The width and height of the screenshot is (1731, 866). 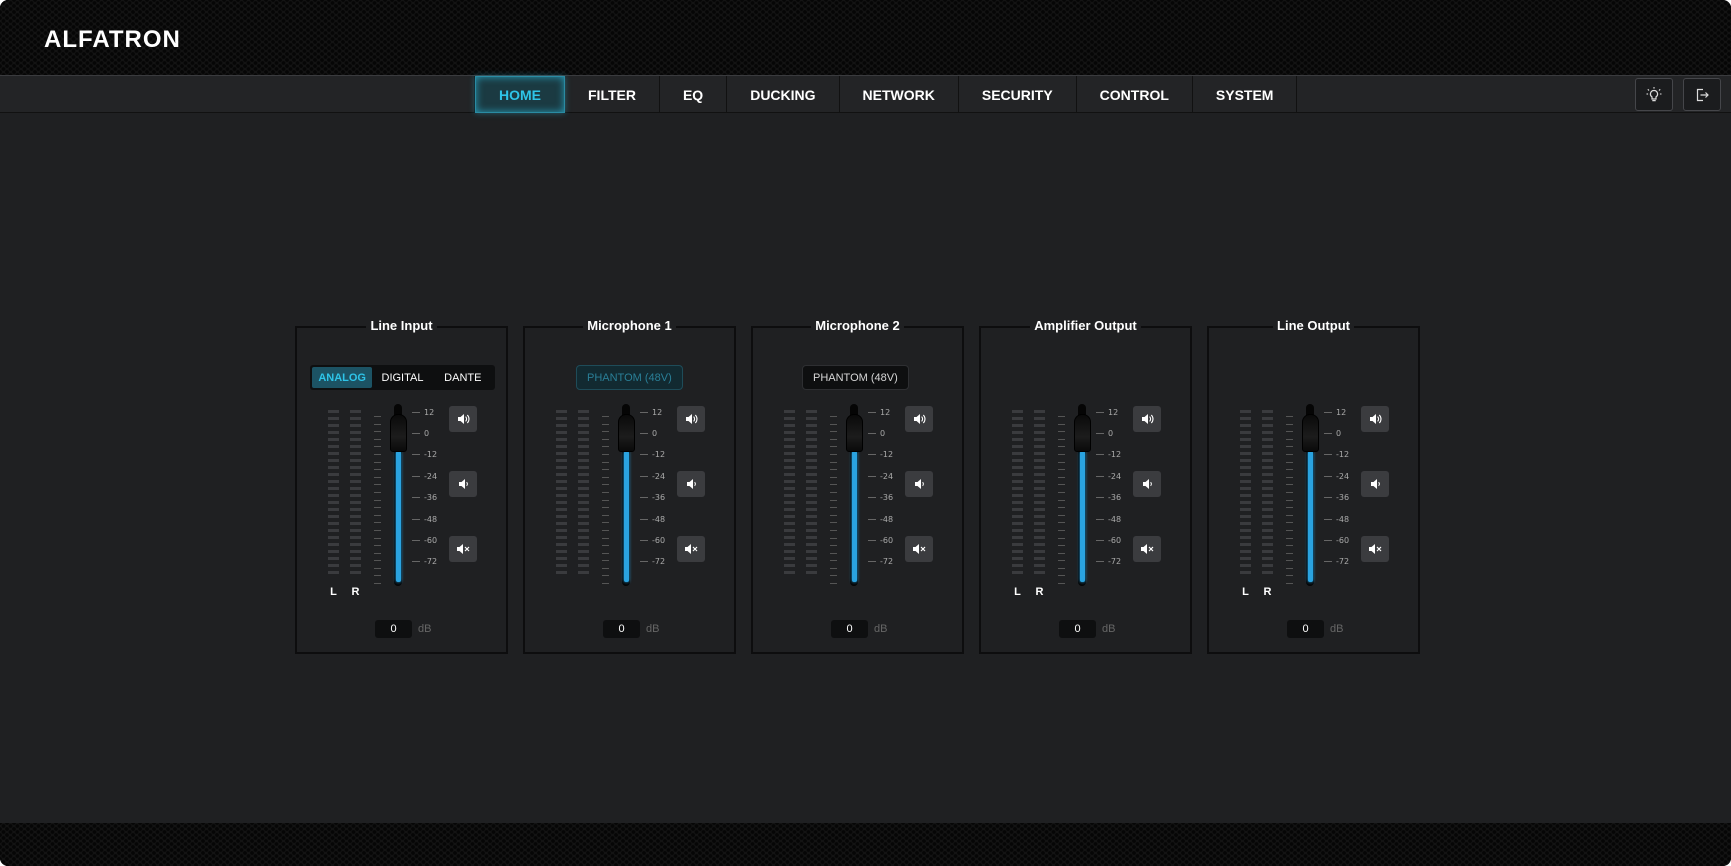 What do you see at coordinates (1245, 94) in the screenshot?
I see `tab-system: SYSTEM` at bounding box center [1245, 94].